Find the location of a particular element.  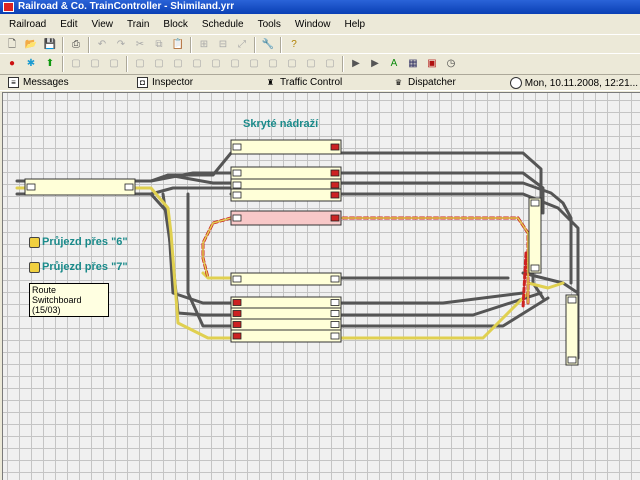

stop-icon: ● is located at coordinates (12, 64).